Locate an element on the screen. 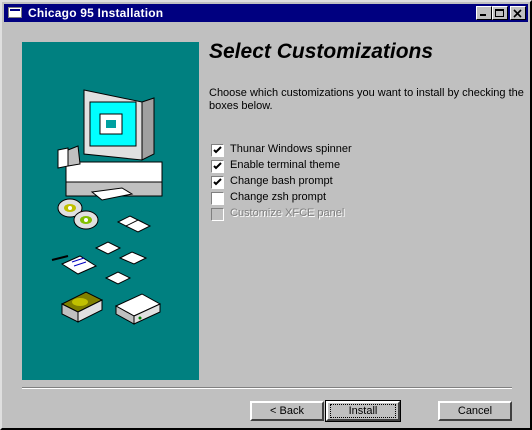 Image resolution: width=532 pixels, height=430 pixels. close-button is located at coordinates (518, 13).